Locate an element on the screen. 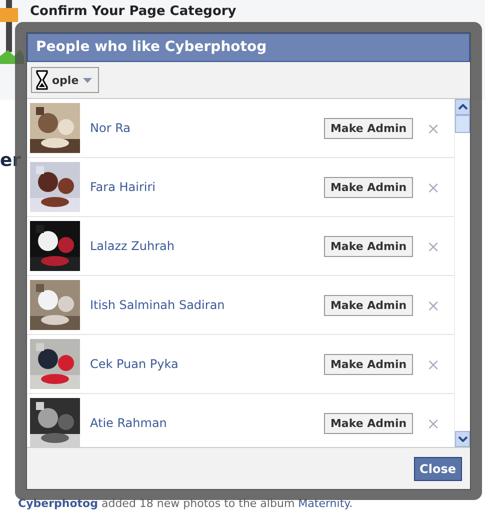  person-name-link: Fara Hairiri is located at coordinates (207, 187).